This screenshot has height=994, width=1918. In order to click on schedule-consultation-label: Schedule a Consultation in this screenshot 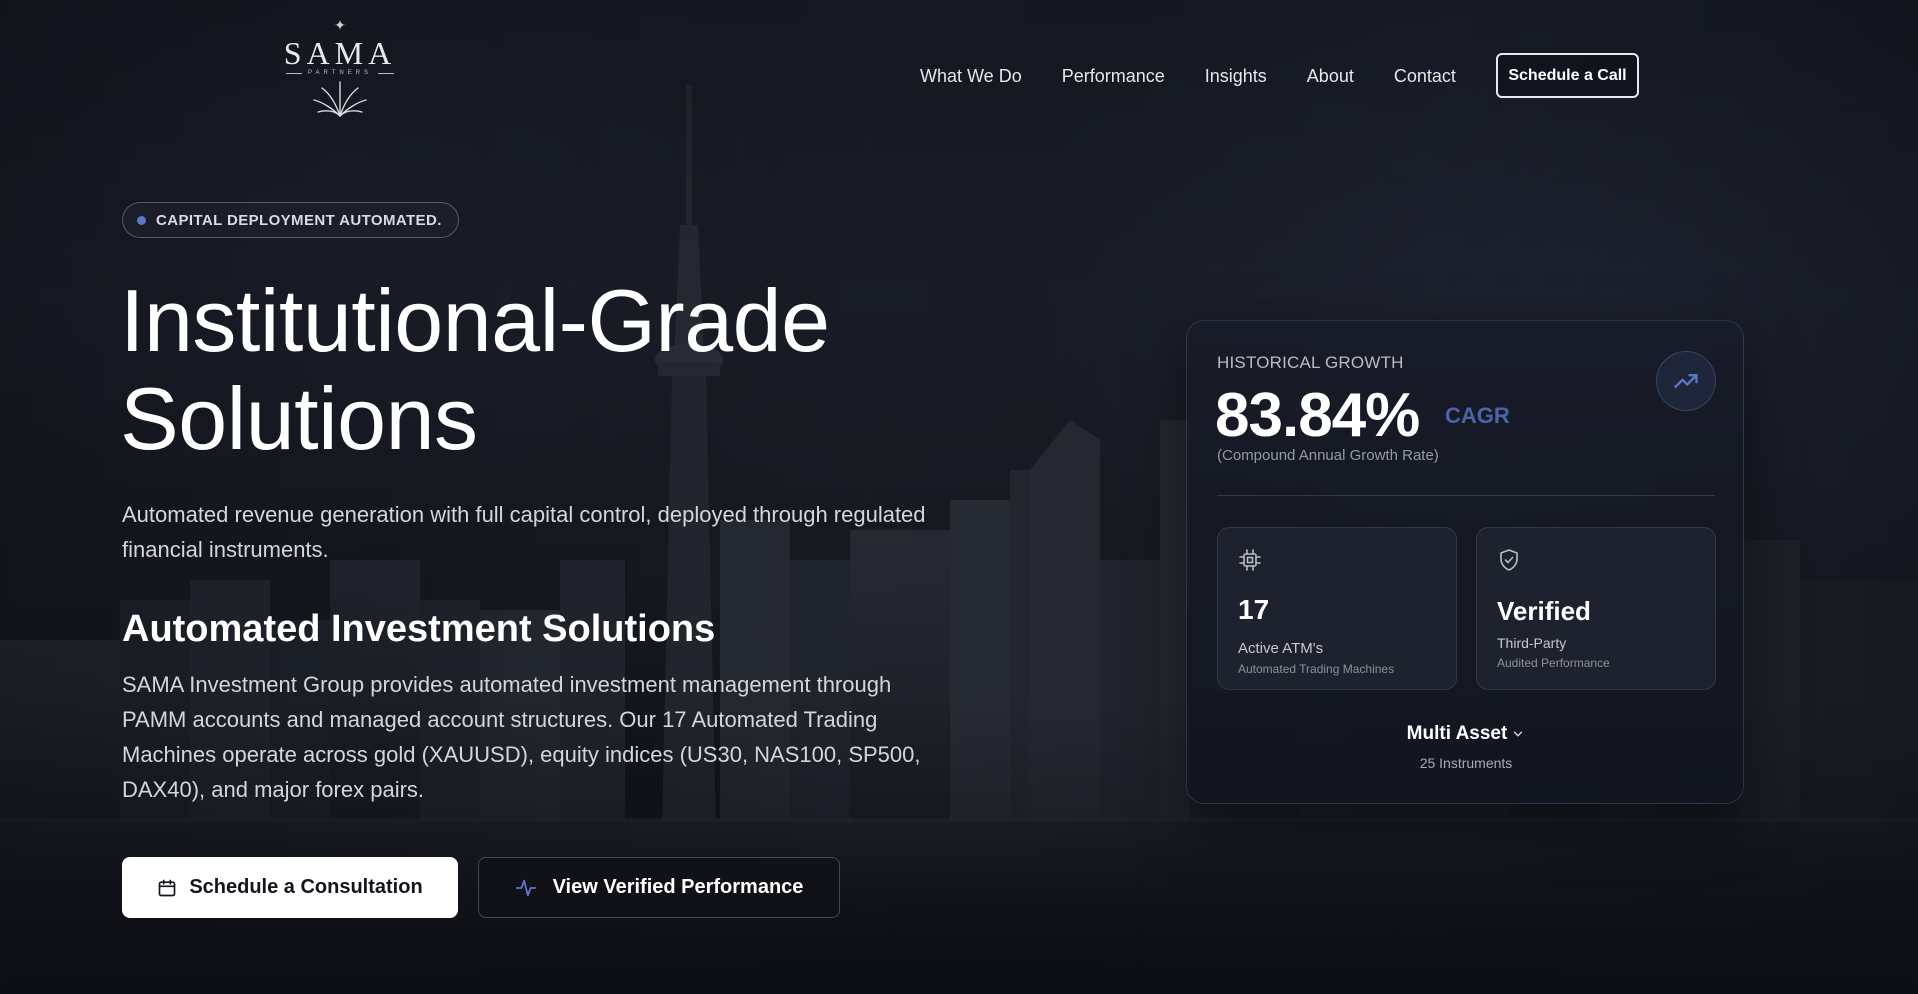, I will do `click(306, 887)`.